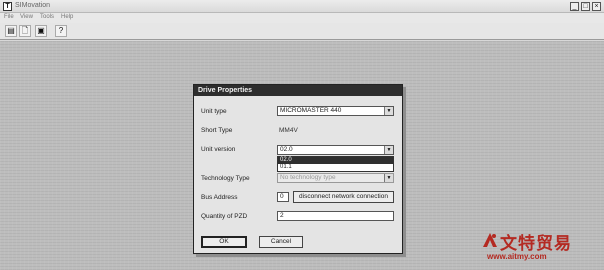  Describe the element at coordinates (335, 167) in the screenshot. I see `version-option: 01.1` at that location.